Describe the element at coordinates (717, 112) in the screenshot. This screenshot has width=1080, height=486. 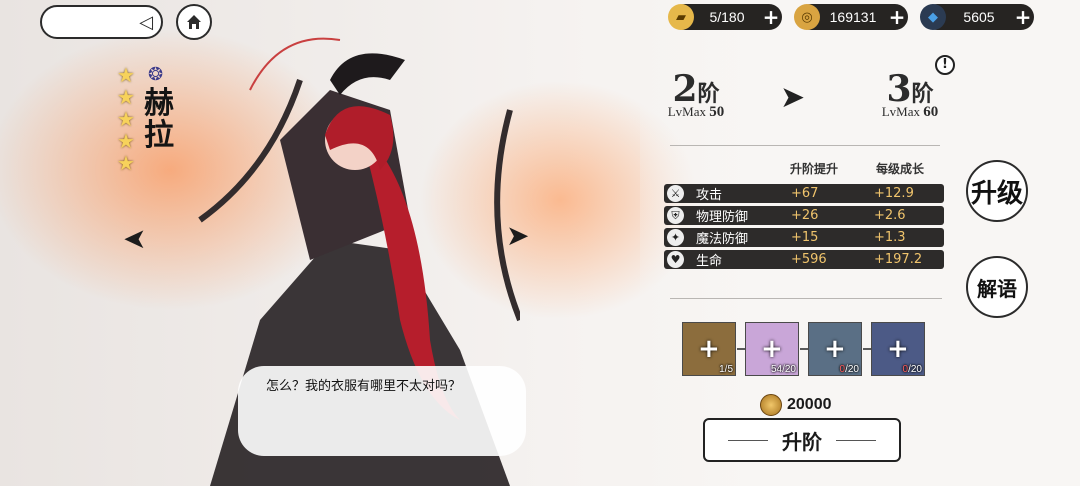
I see `lvmax-value: 50` at that location.